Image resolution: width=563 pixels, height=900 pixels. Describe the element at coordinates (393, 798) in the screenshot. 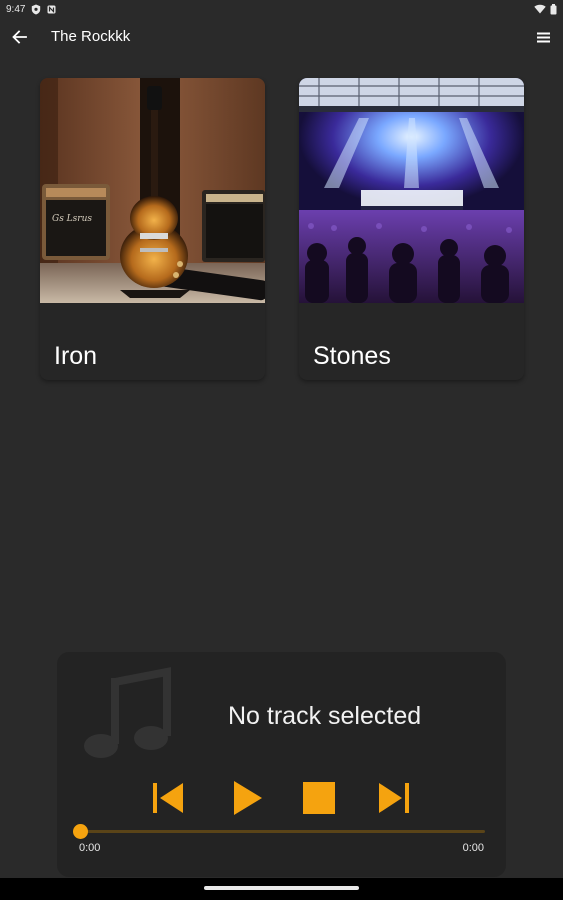

I see `skip-next-icon` at that location.